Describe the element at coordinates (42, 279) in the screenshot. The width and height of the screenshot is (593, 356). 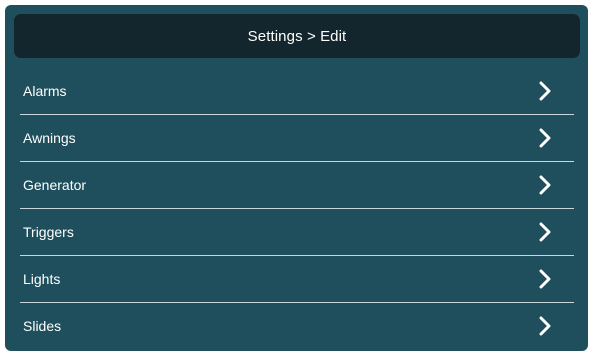
I see `menu-item-label: Lights` at that location.